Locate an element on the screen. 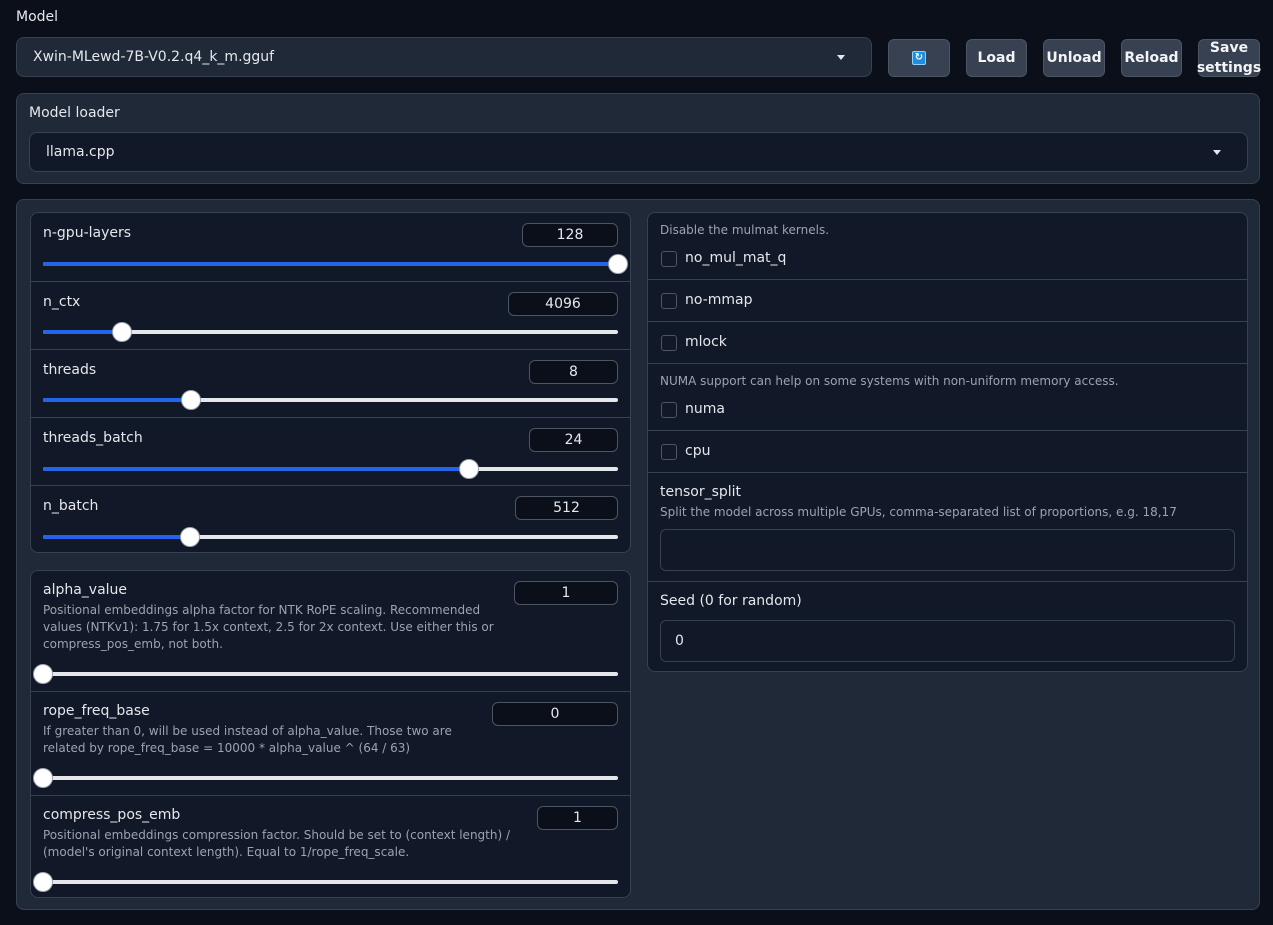 The image size is (1273, 925). model-loader-dropdown: llama.cpp is located at coordinates (638, 152).